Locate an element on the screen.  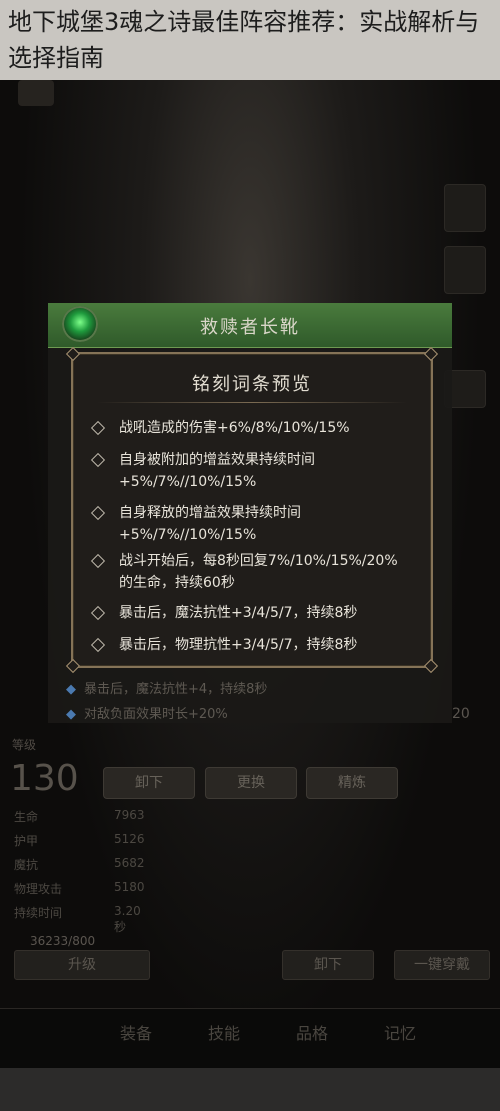
hero-portrait-icon is located at coordinates (36, 93).